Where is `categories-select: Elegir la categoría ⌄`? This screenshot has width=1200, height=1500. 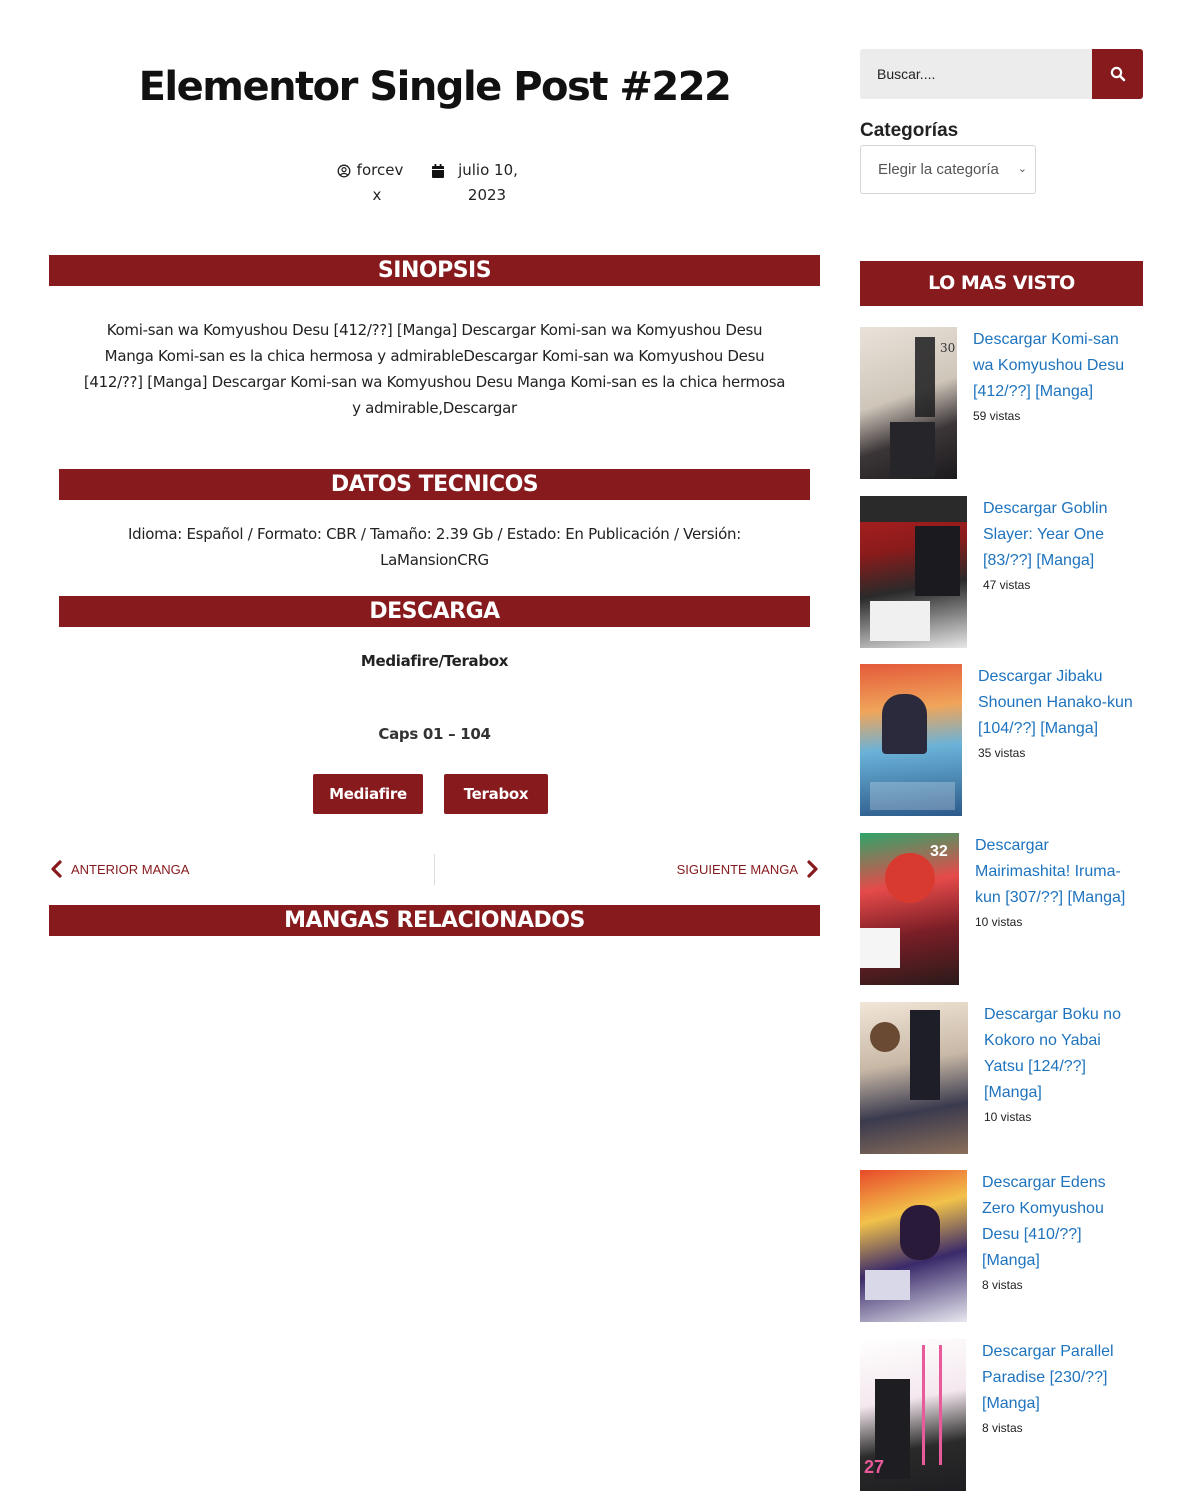
categories-select: Elegir la categoría ⌄ is located at coordinates (948, 169).